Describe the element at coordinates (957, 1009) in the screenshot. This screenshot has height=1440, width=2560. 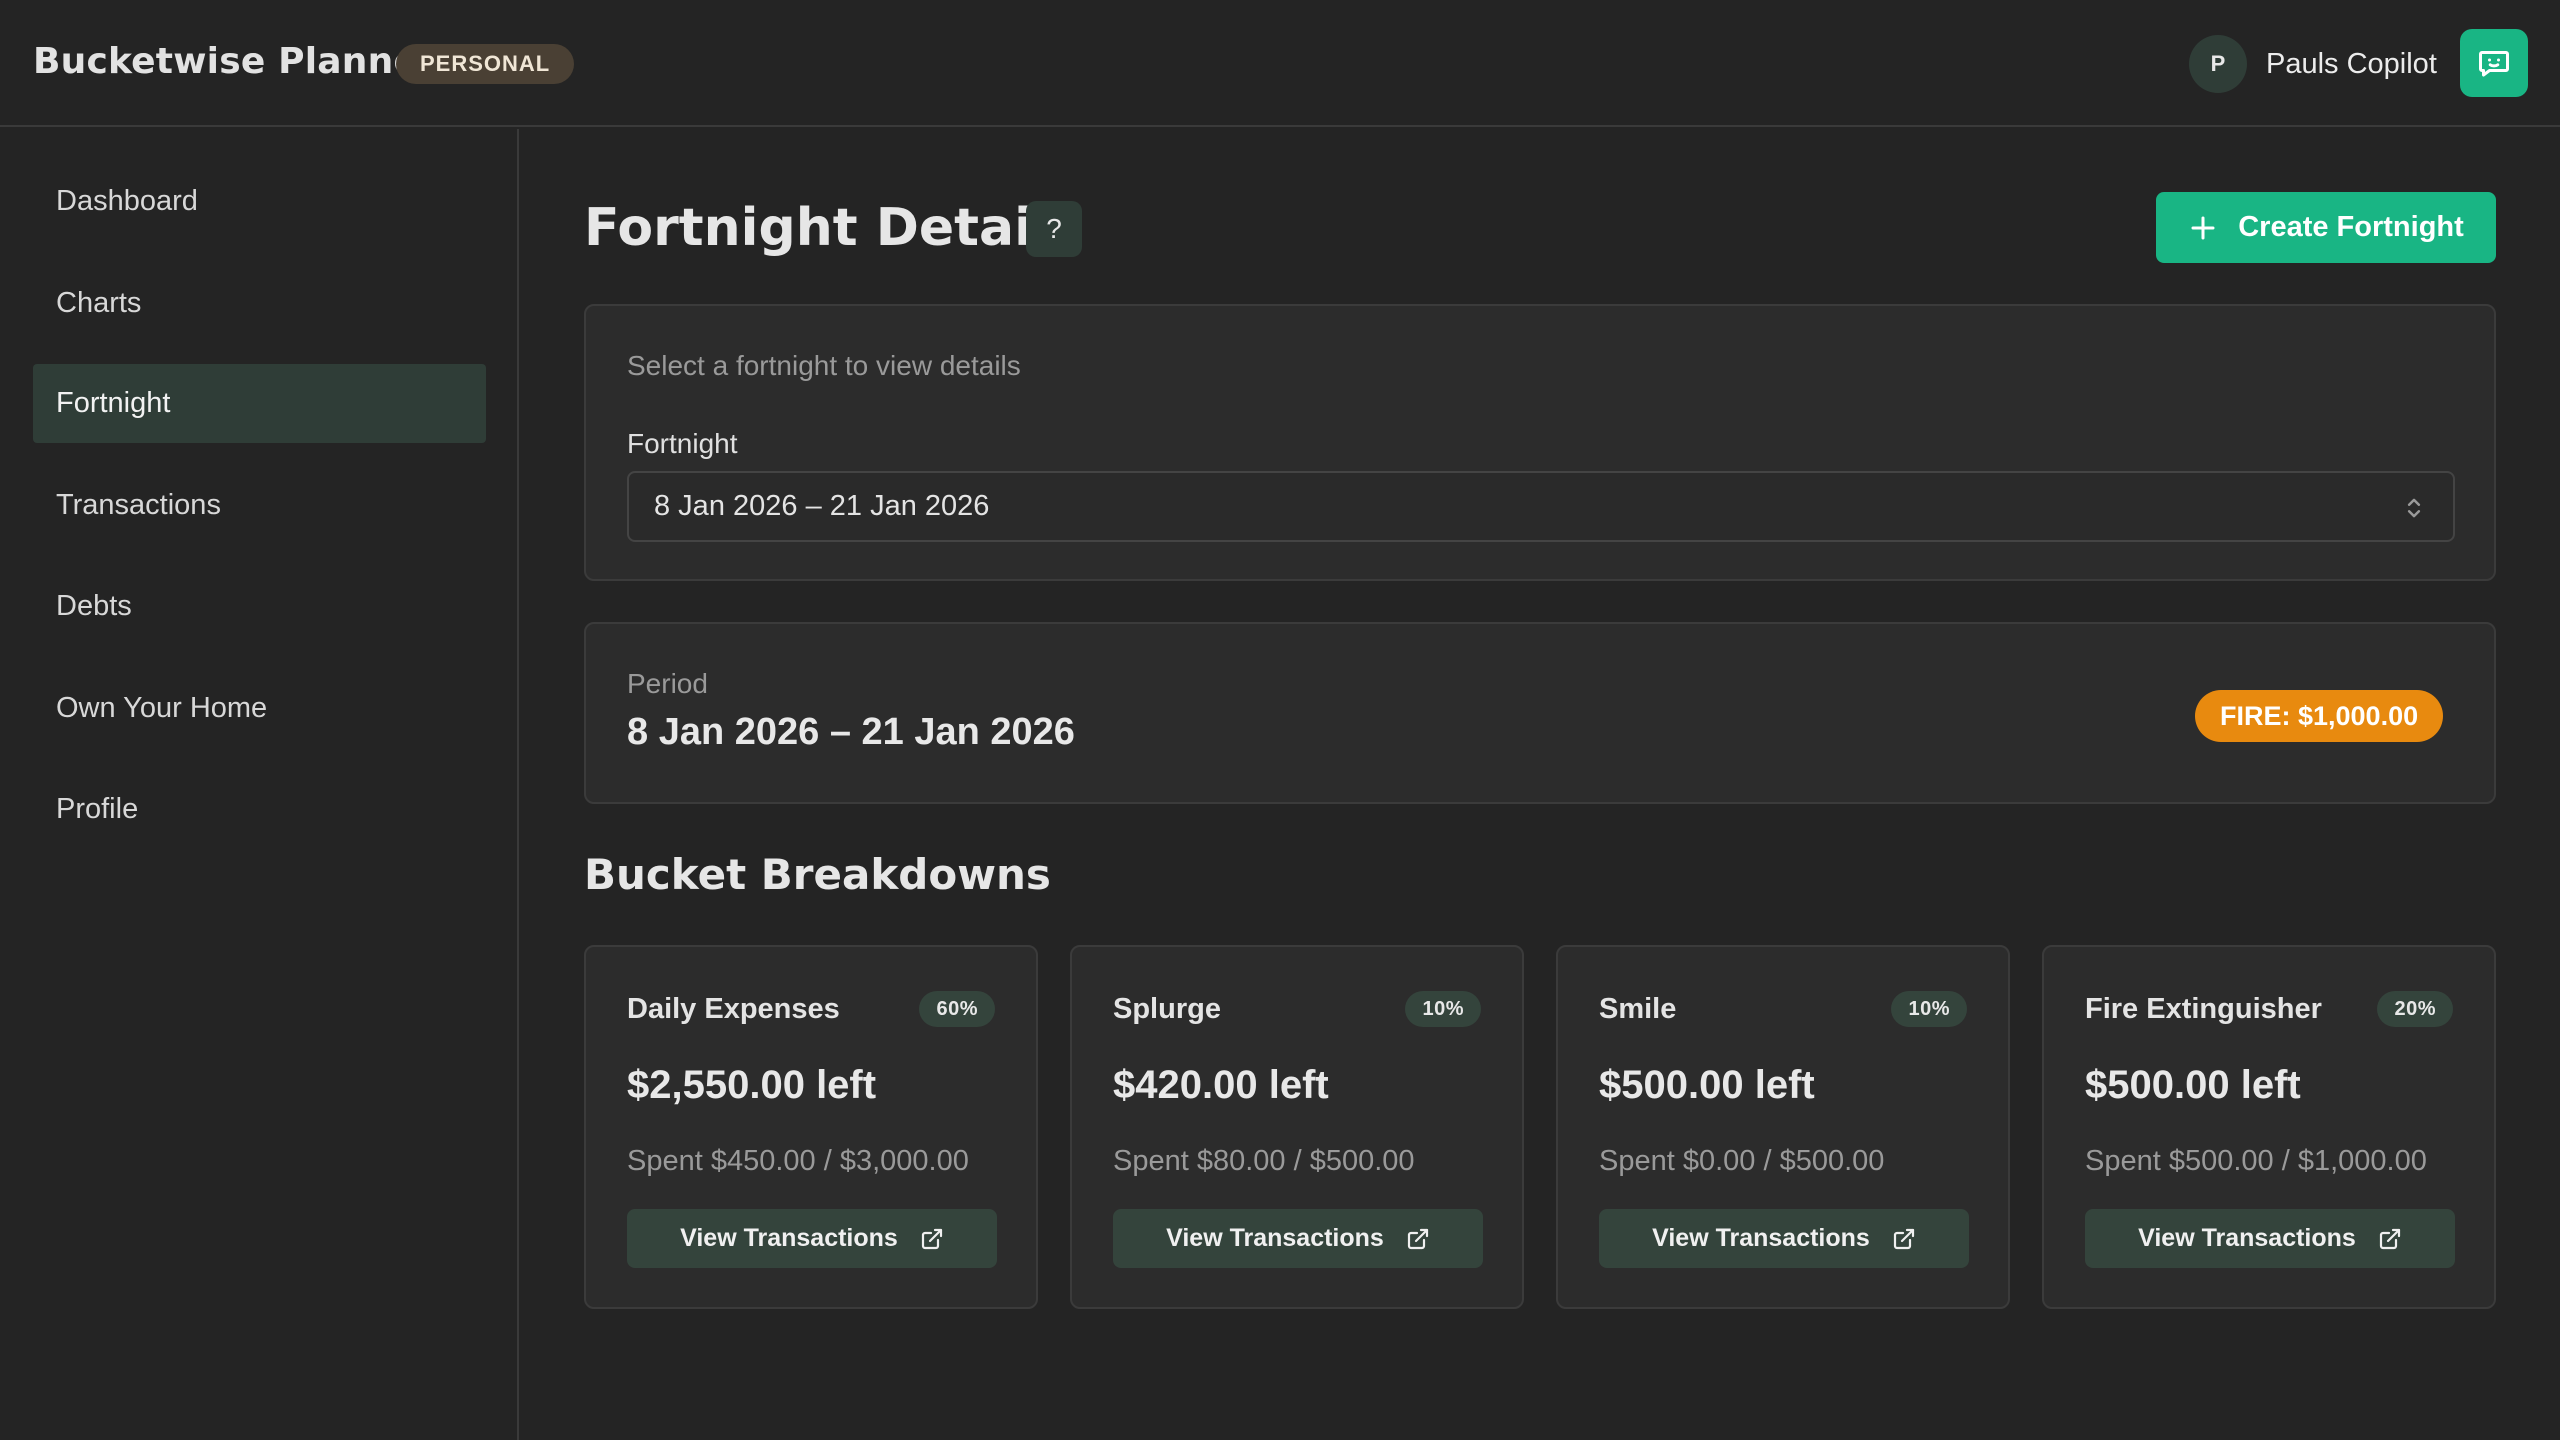
I see `bucket-percent-badge: 60%` at that location.